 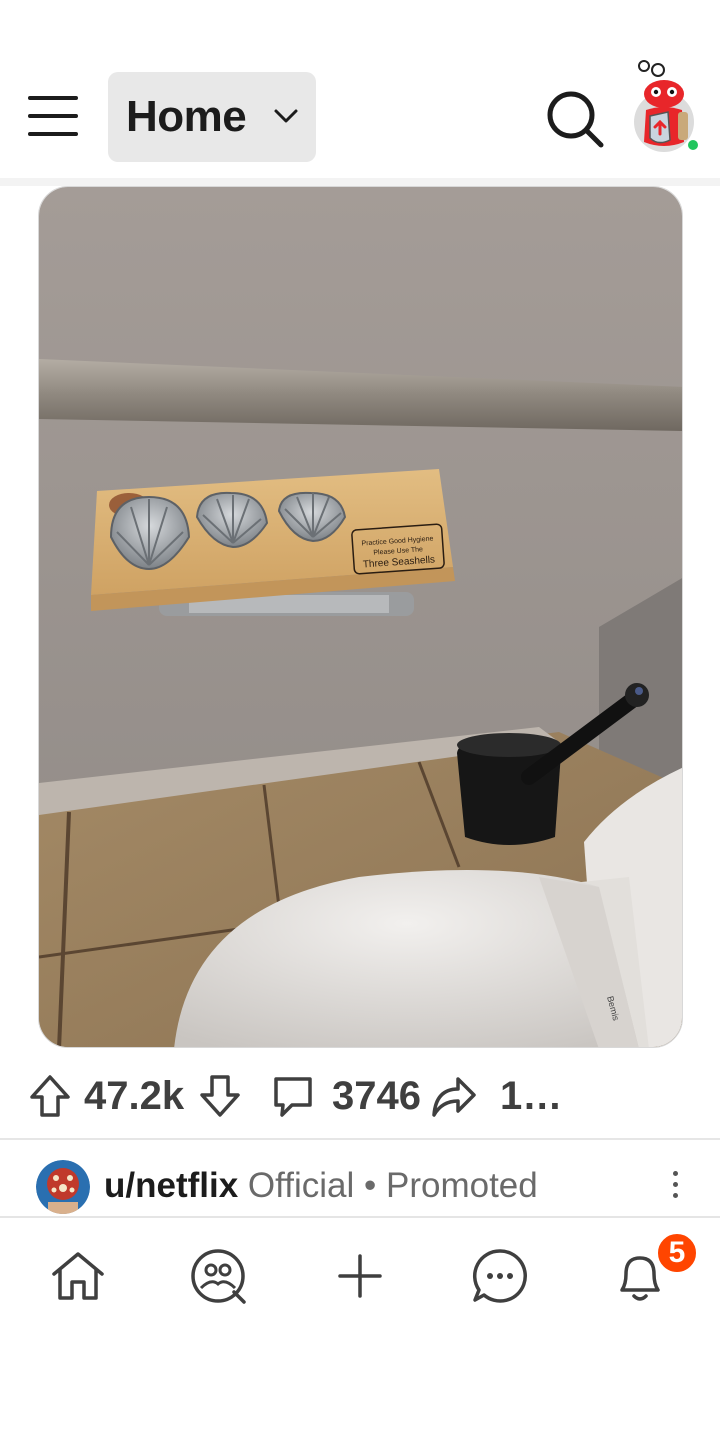 I want to click on upvote-button, so click(x=50, y=1096).